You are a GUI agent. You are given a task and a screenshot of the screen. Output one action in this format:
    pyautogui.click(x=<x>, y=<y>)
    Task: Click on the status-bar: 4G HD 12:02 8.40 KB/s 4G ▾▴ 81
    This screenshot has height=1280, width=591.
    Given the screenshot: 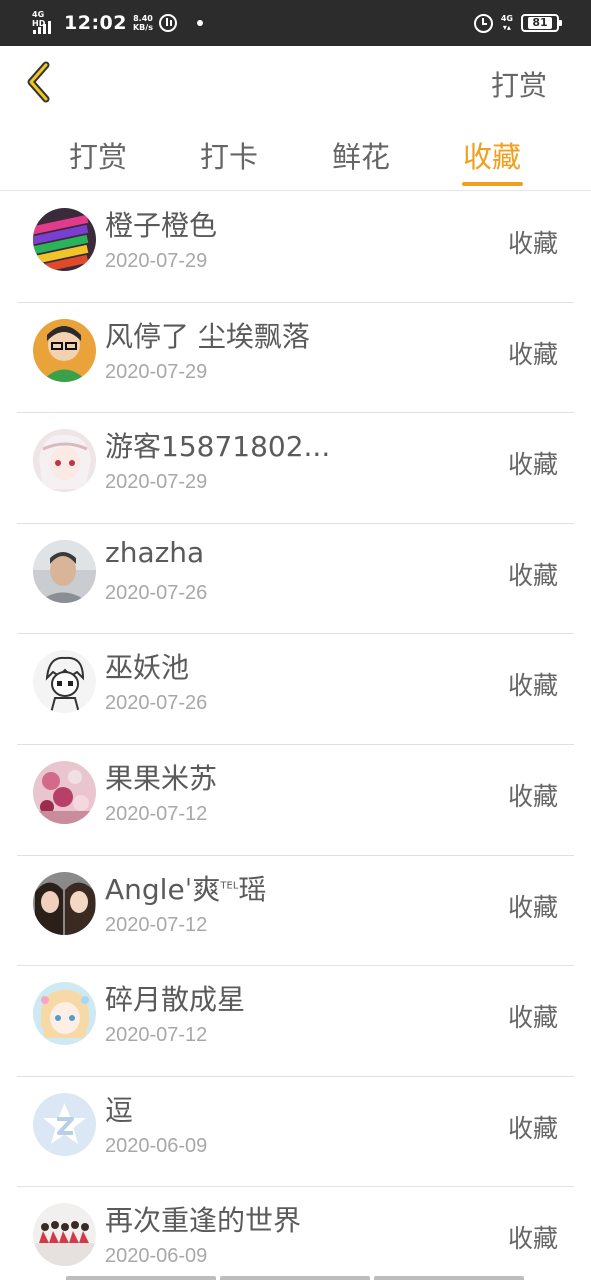 What is the action you would take?
    pyautogui.click(x=295, y=23)
    